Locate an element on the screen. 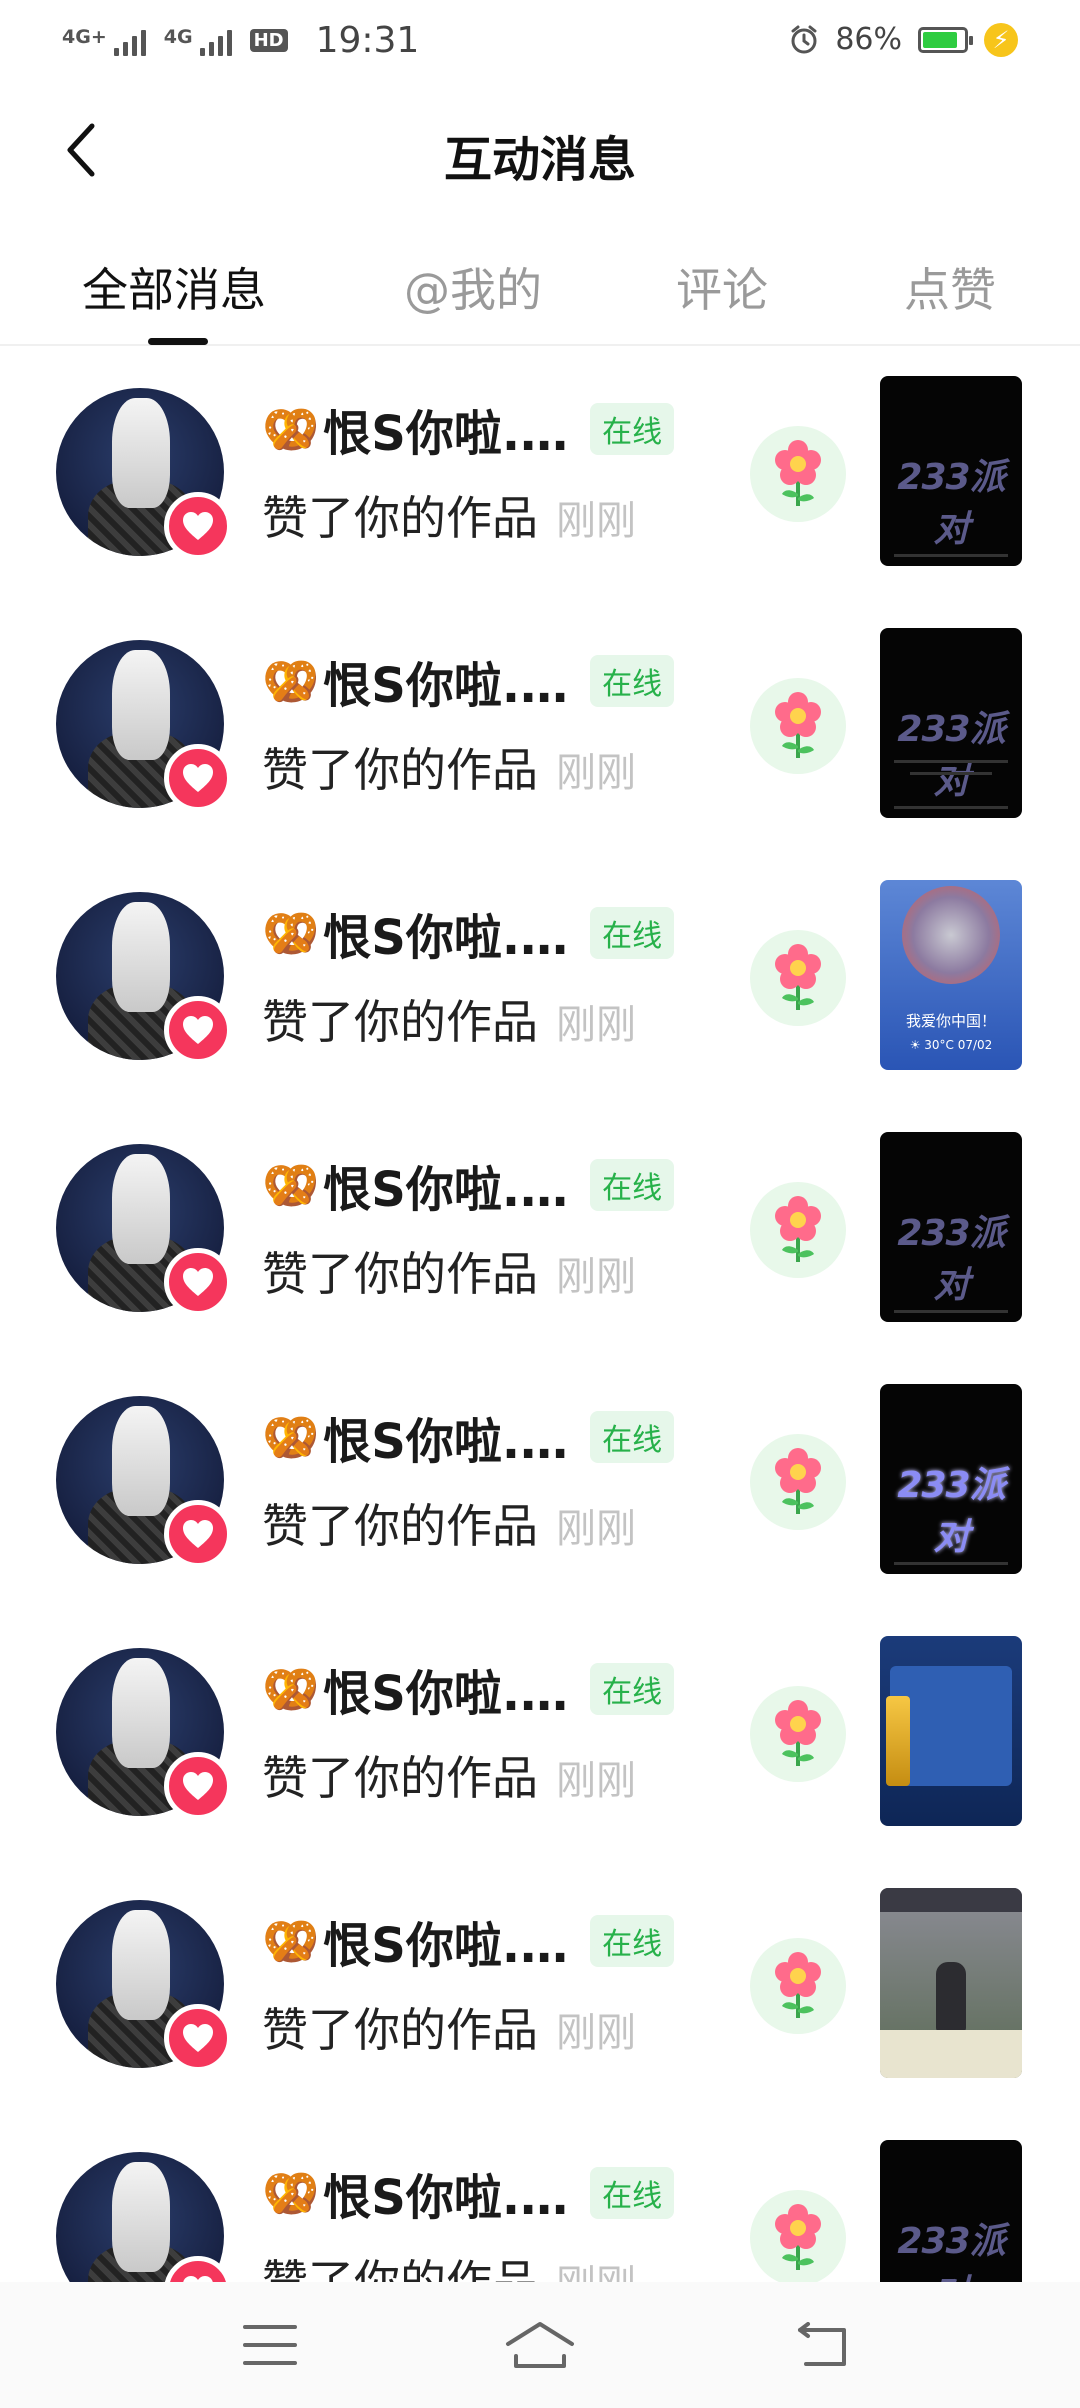 The width and height of the screenshot is (1080, 2408). network-type-label: 4G is located at coordinates (178, 36).